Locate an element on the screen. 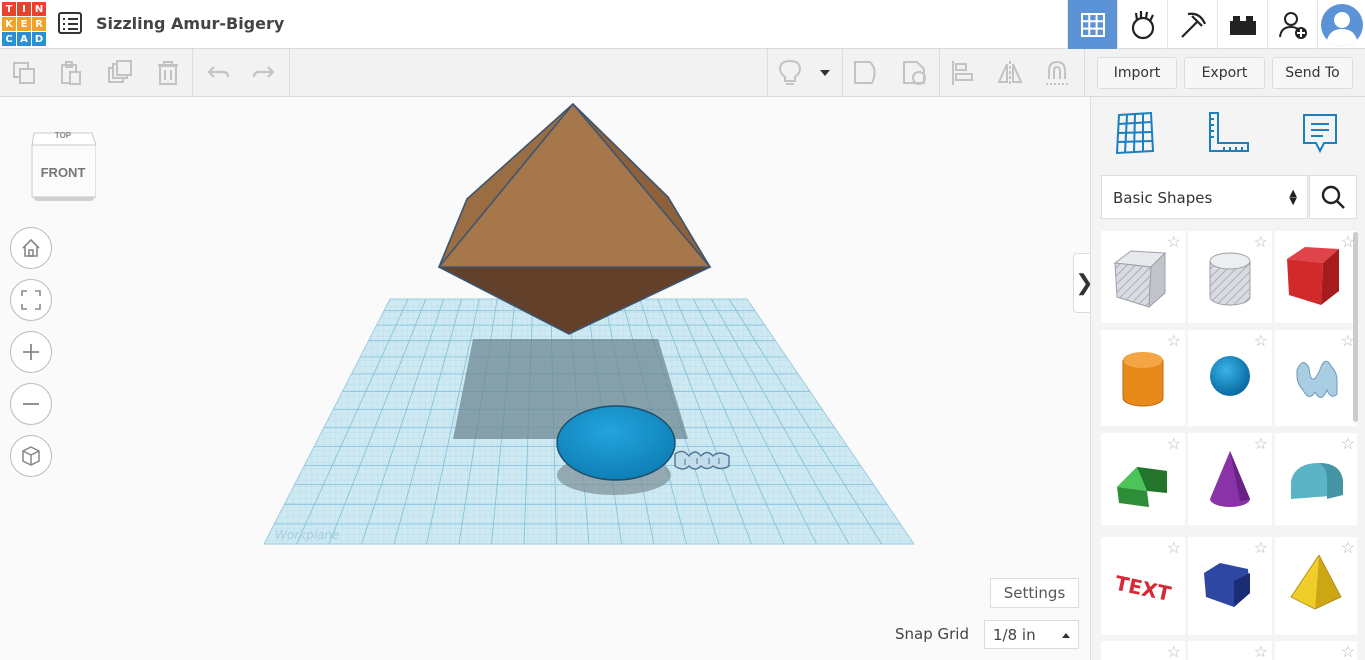 This screenshot has height=660, width=1365. light-bulb-button is located at coordinates (790, 73).